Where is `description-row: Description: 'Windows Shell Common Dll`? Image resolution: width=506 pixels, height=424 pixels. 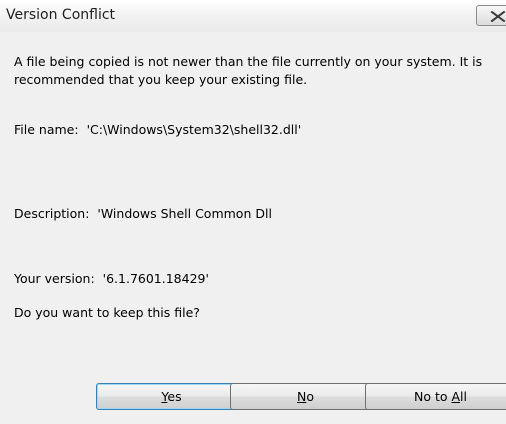
description-row: Description: 'Windows Shell Common Dll is located at coordinates (143, 214).